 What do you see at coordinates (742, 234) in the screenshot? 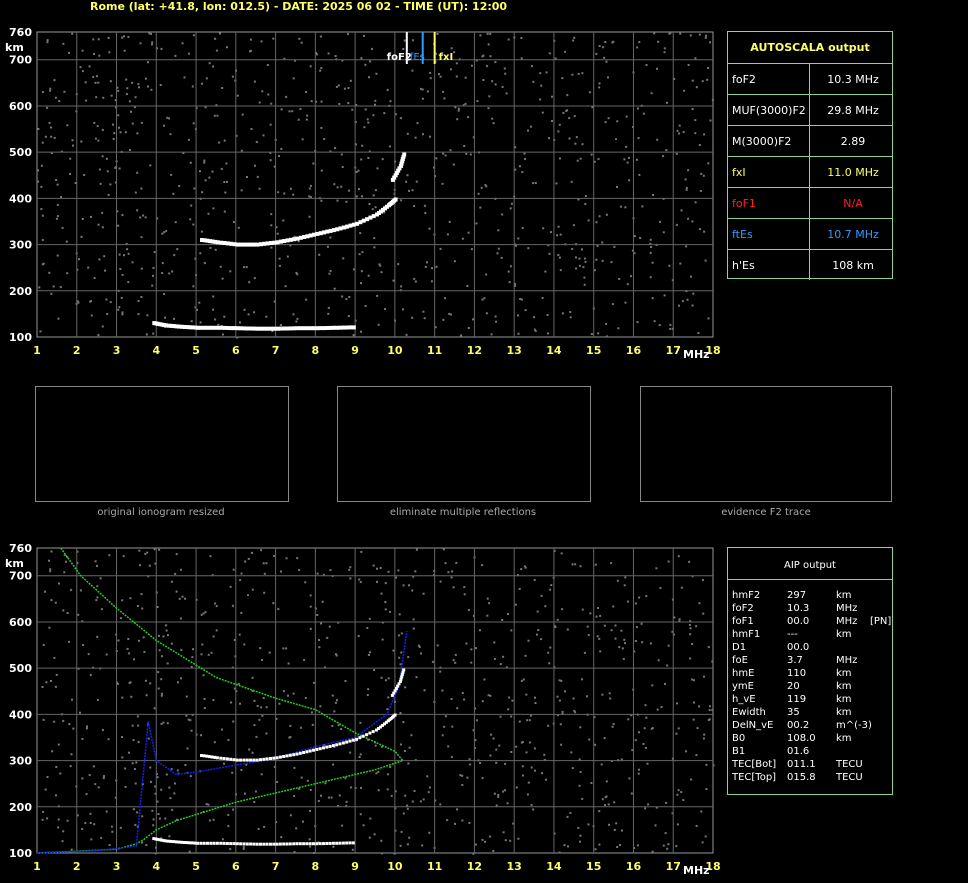
I see `autoscala-key: ftEs` at bounding box center [742, 234].